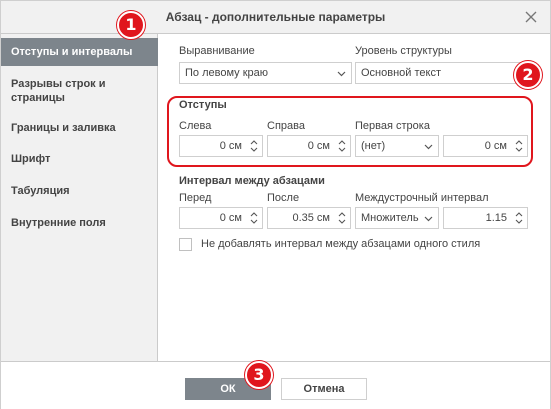  Describe the element at coordinates (195, 198) in the screenshot. I see `spacing-before-label: Перед` at that location.